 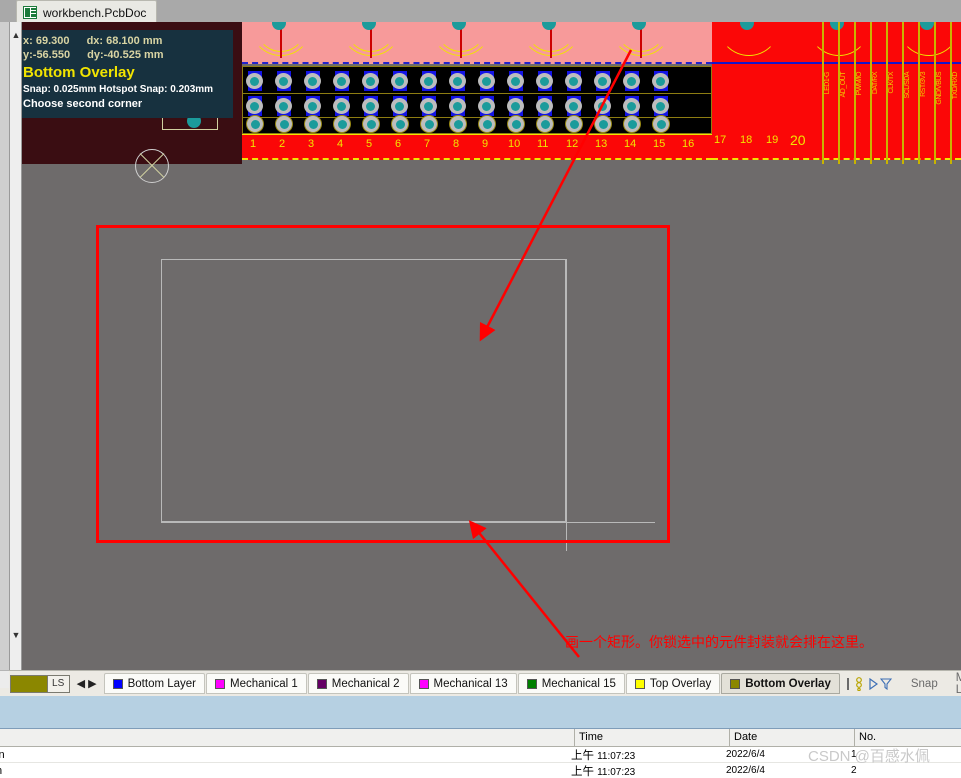 What do you see at coordinates (16, 35) in the screenshot?
I see `scroll-up-arrow-icon: ▲` at bounding box center [16, 35].